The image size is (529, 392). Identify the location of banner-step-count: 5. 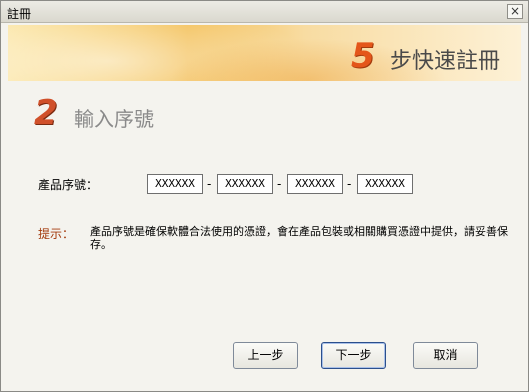
(363, 56).